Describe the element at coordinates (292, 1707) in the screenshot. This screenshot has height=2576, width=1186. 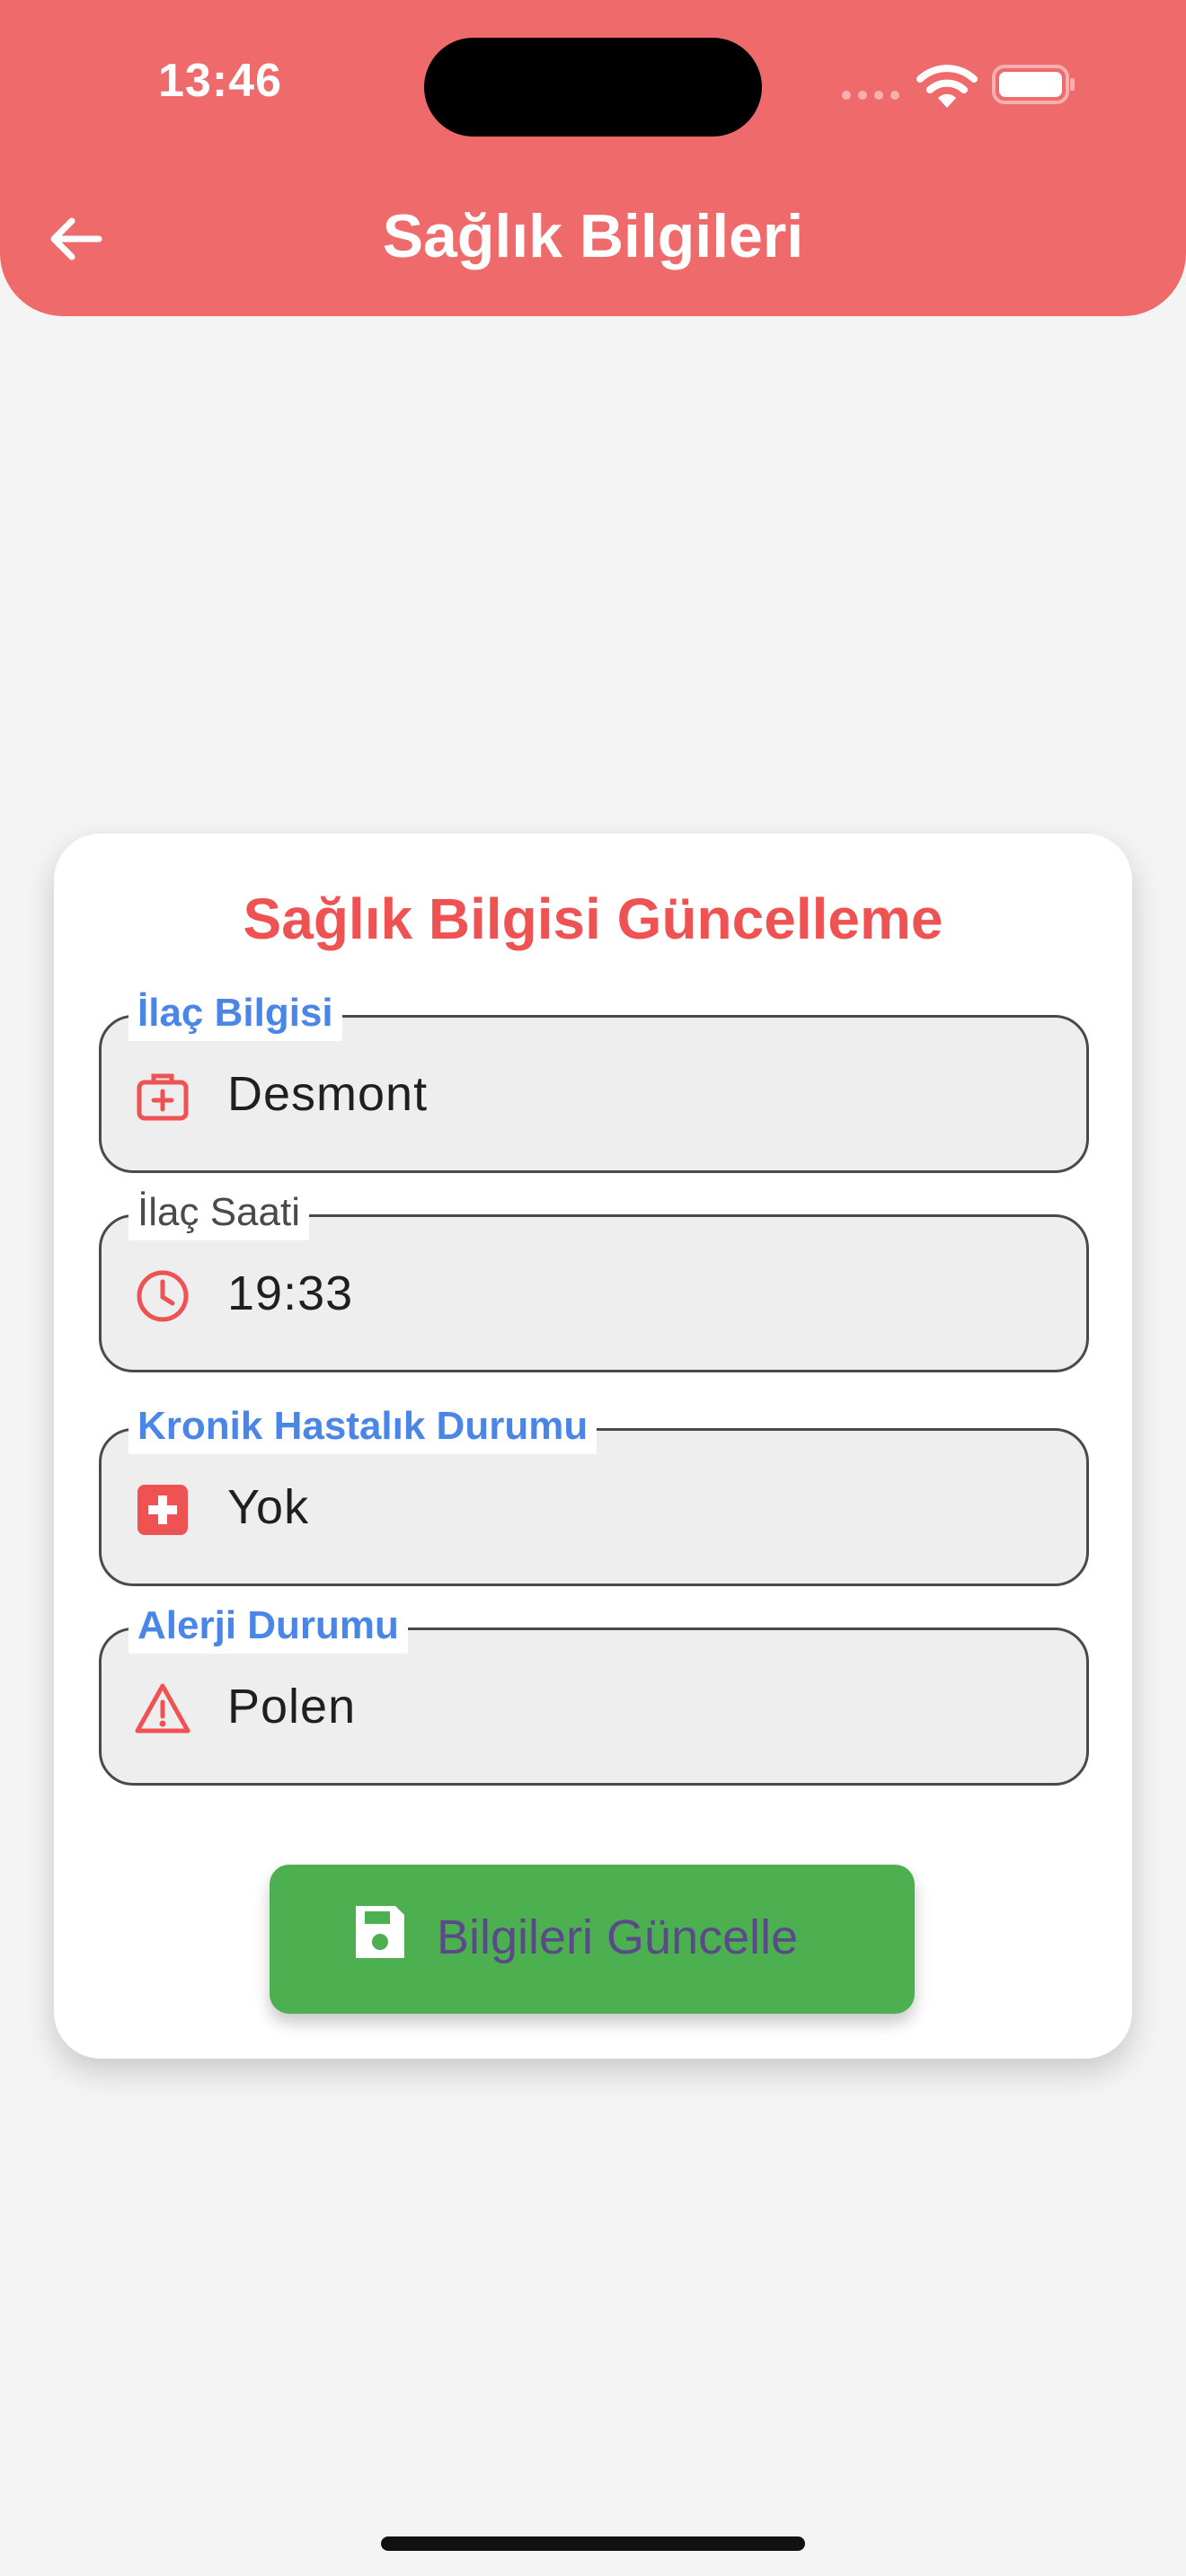
I see `allergy-value: Polen` at that location.